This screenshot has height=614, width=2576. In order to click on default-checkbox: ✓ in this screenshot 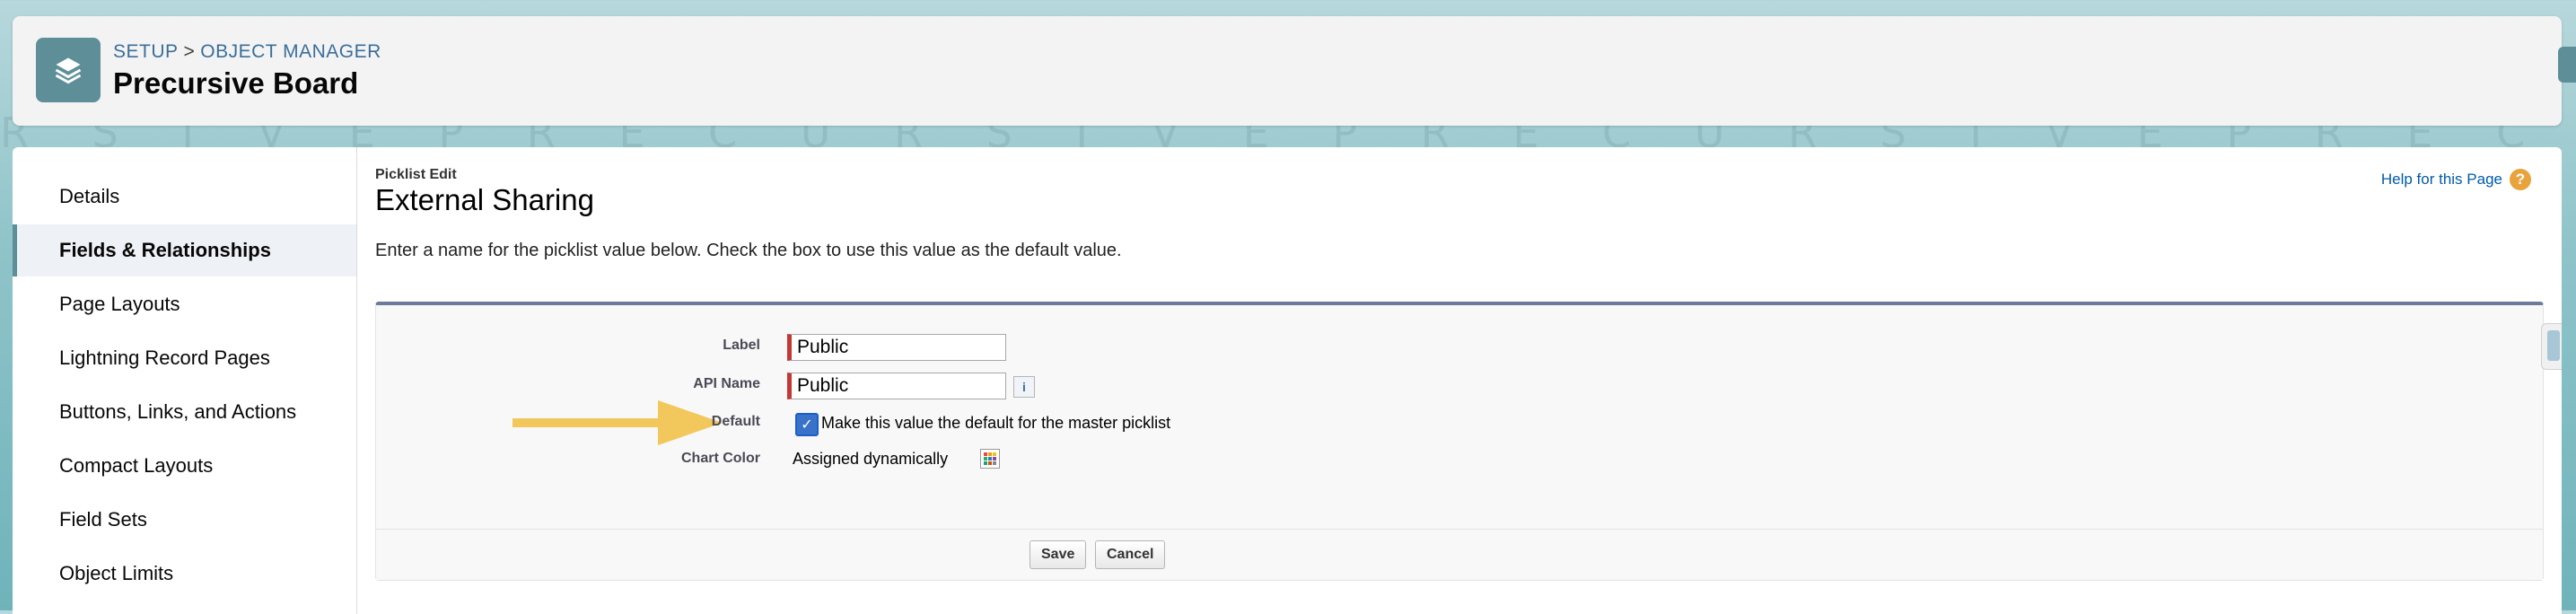, I will do `click(807, 424)`.